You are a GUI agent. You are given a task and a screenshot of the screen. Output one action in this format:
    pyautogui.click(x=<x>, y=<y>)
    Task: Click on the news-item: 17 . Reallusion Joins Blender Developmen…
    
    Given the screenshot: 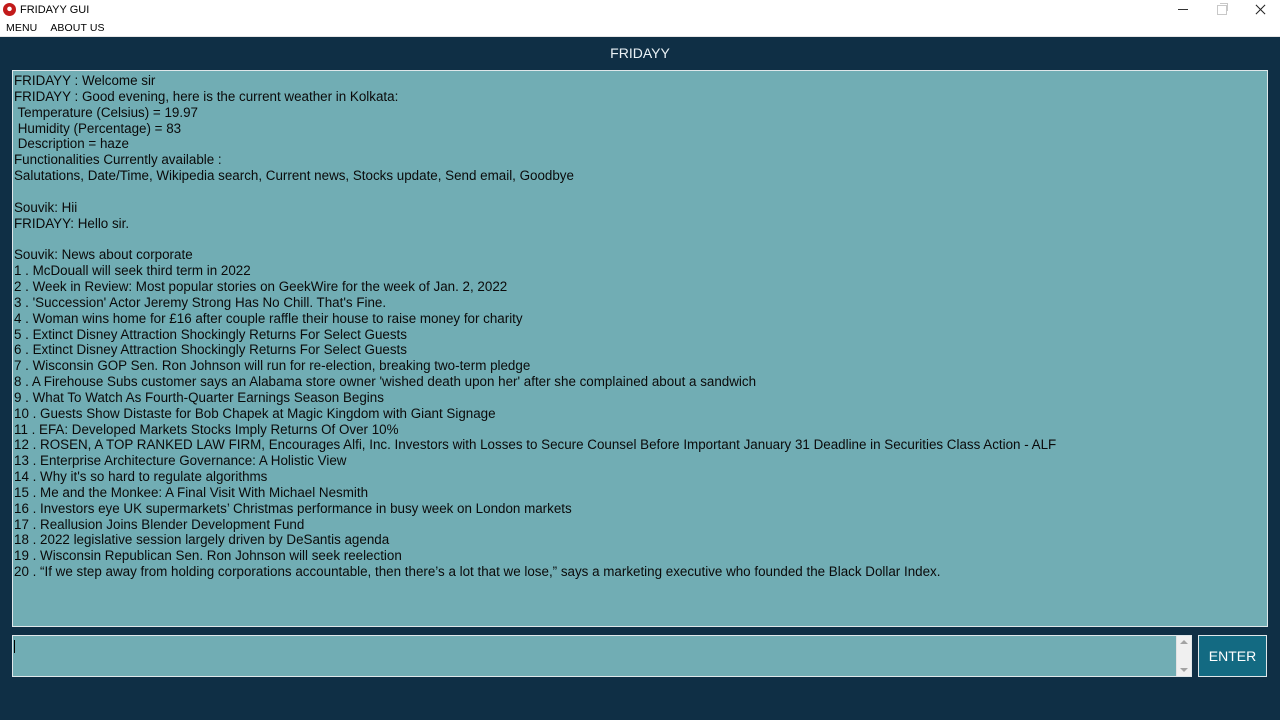 What is the action you would take?
    pyautogui.click(x=159, y=524)
    